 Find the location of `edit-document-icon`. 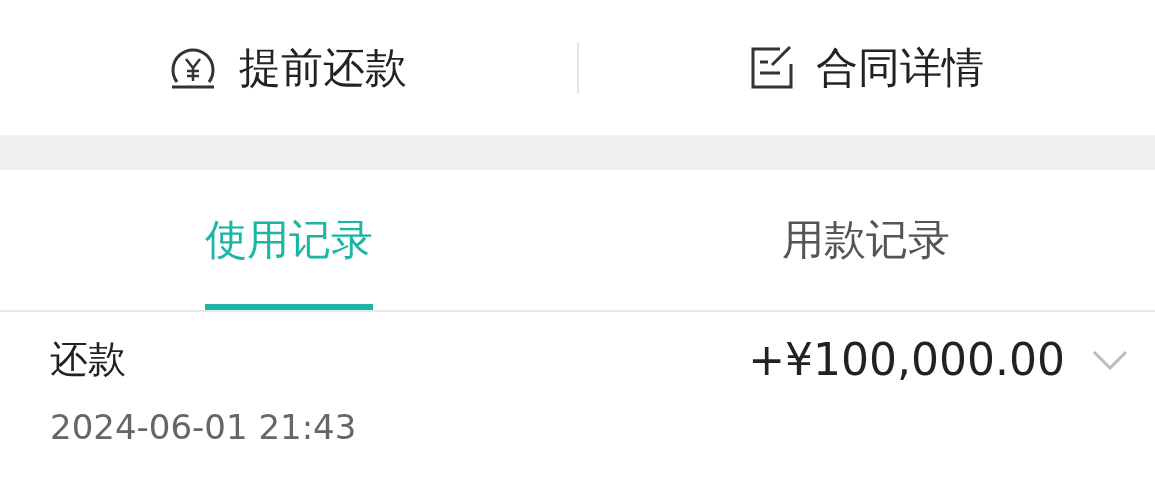

edit-document-icon is located at coordinates (771, 67).